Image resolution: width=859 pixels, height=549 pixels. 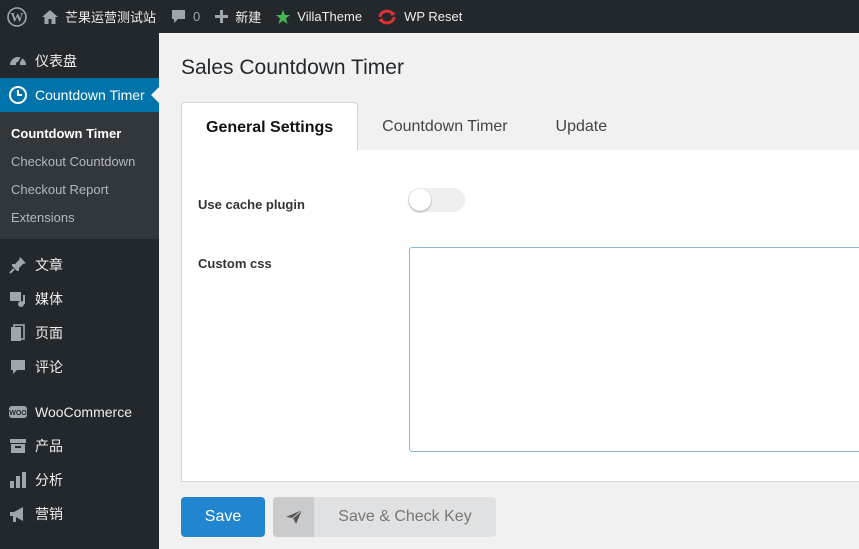 What do you see at coordinates (18, 446) in the screenshot?
I see `archive-box-icon` at bounding box center [18, 446].